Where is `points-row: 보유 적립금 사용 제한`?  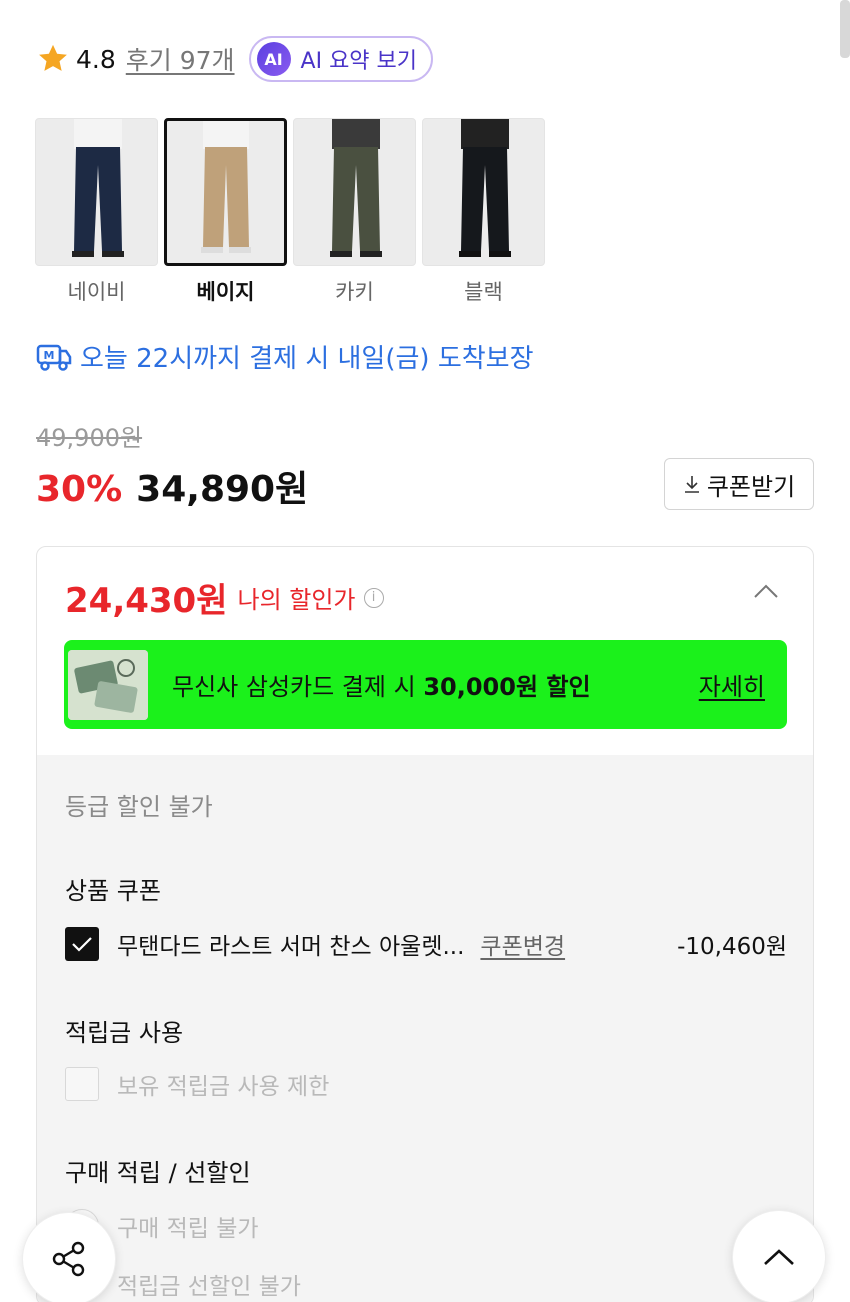
points-row: 보유 적립금 사용 제한 is located at coordinates (426, 1084).